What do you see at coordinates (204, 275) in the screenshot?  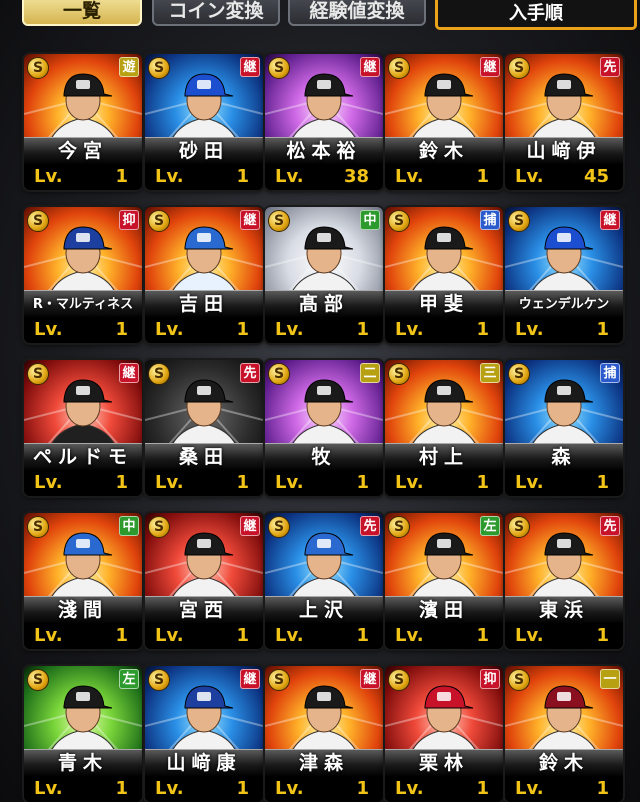 I see `player-card: S 継吉田 Lv. 1` at bounding box center [204, 275].